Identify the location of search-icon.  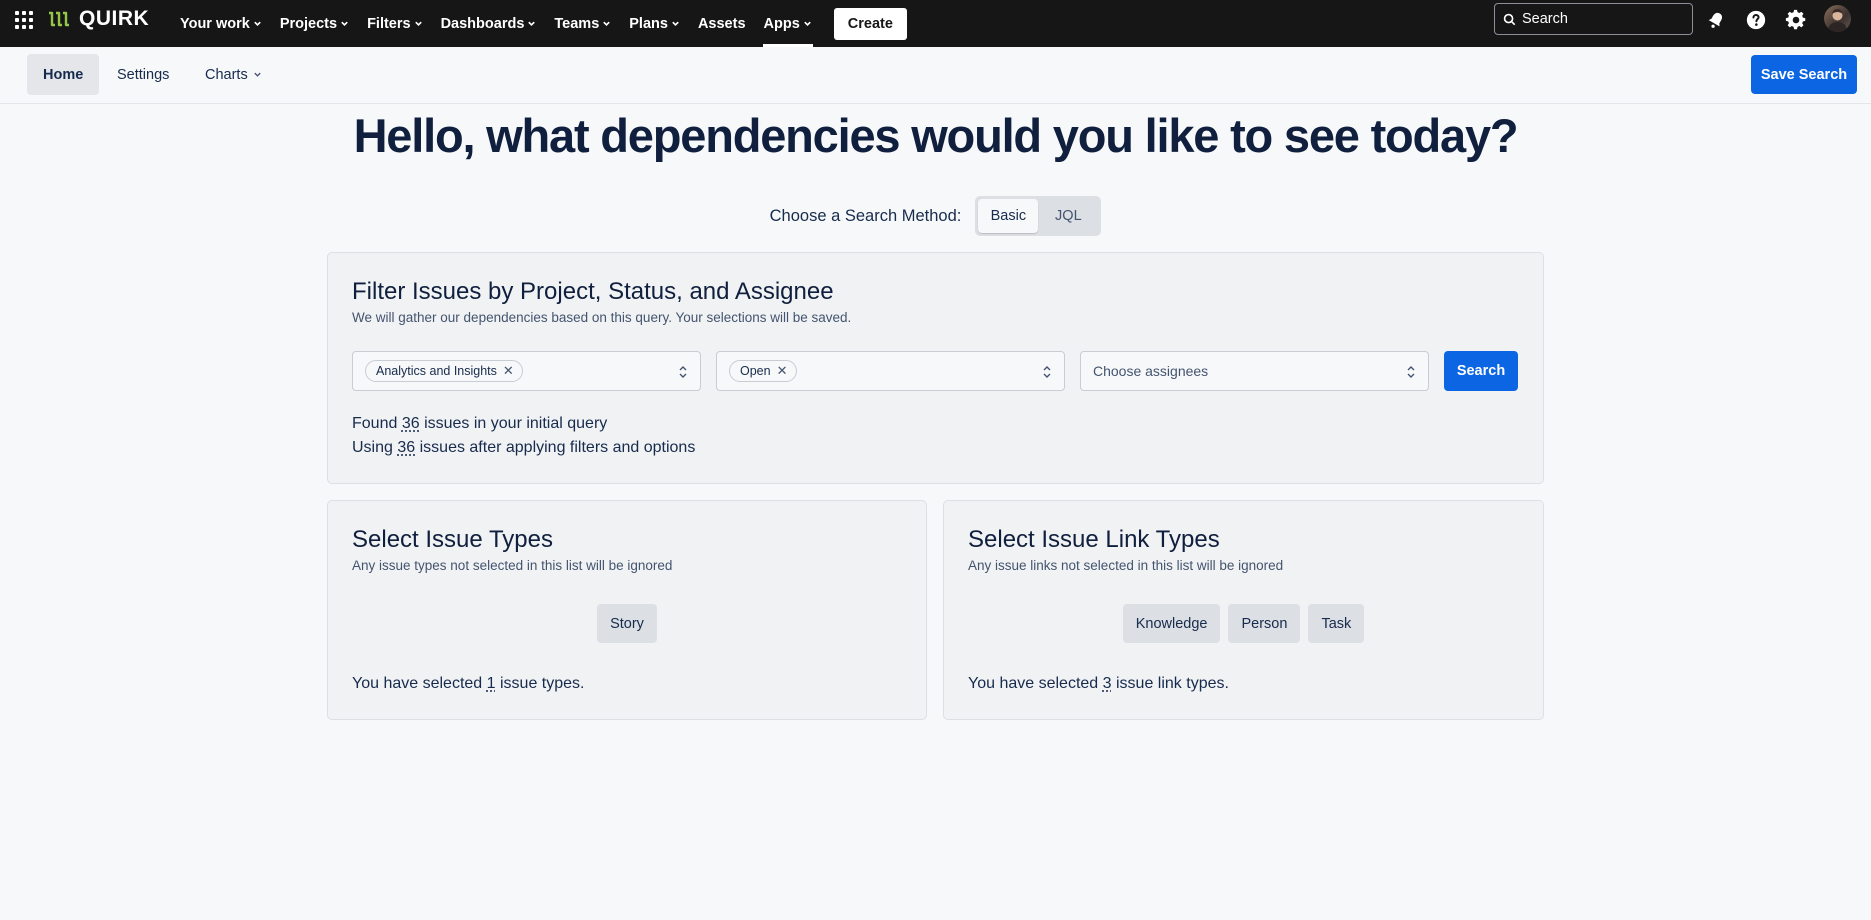
(1509, 19).